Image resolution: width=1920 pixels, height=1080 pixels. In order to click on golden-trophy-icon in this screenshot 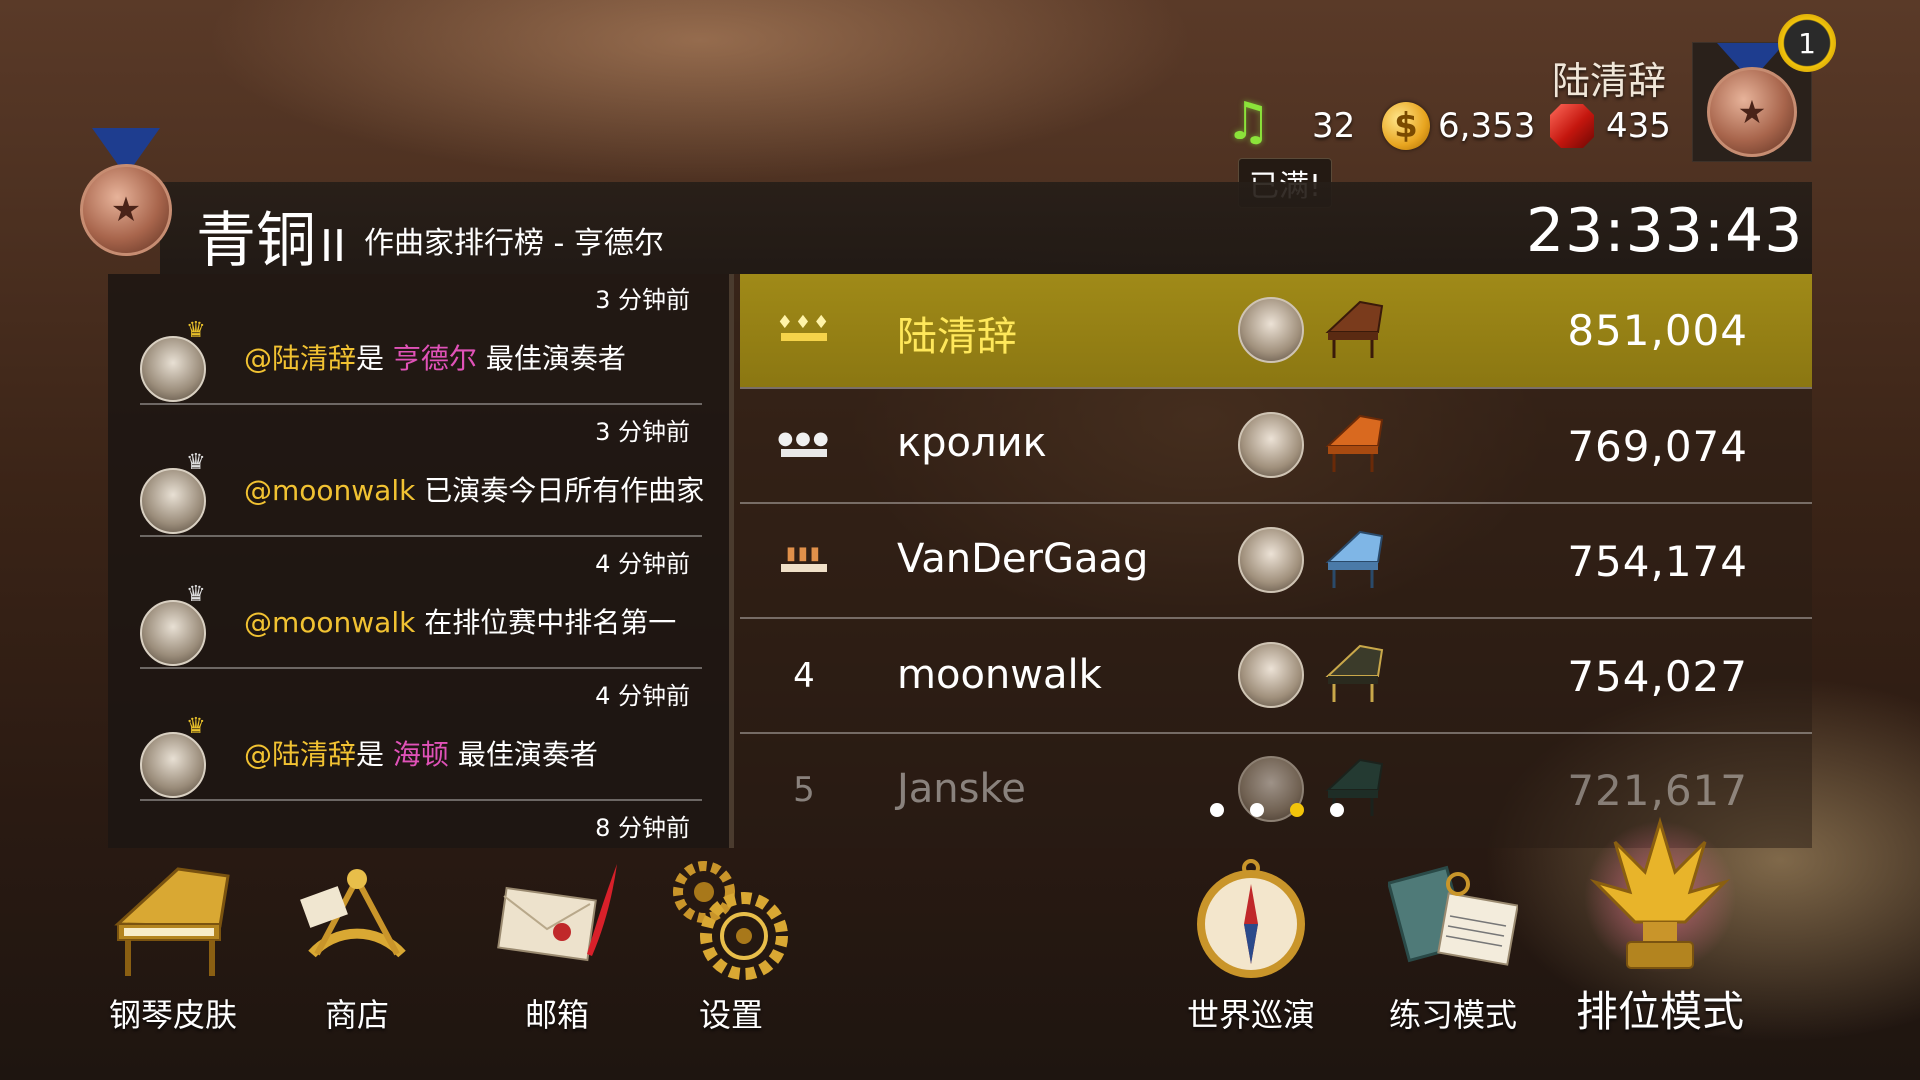, I will do `click(1660, 897)`.